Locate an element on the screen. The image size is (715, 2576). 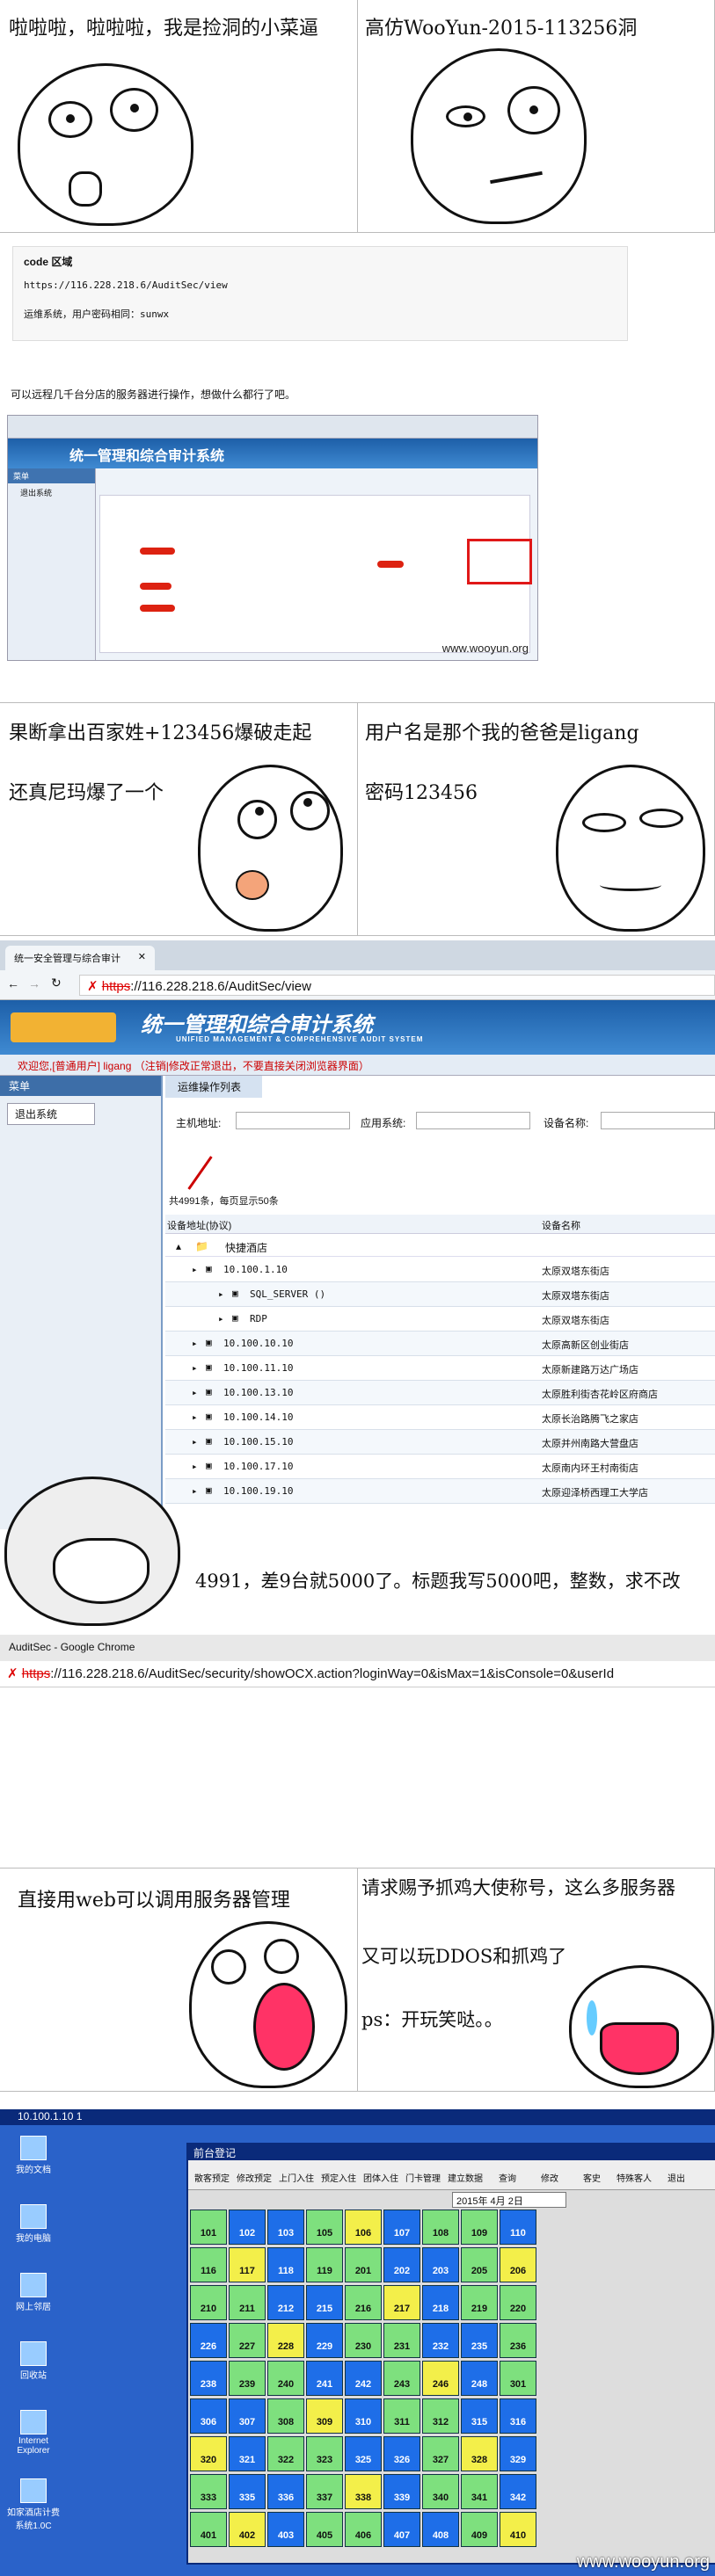
room-cell: 212 is located at coordinates (285, 2302).